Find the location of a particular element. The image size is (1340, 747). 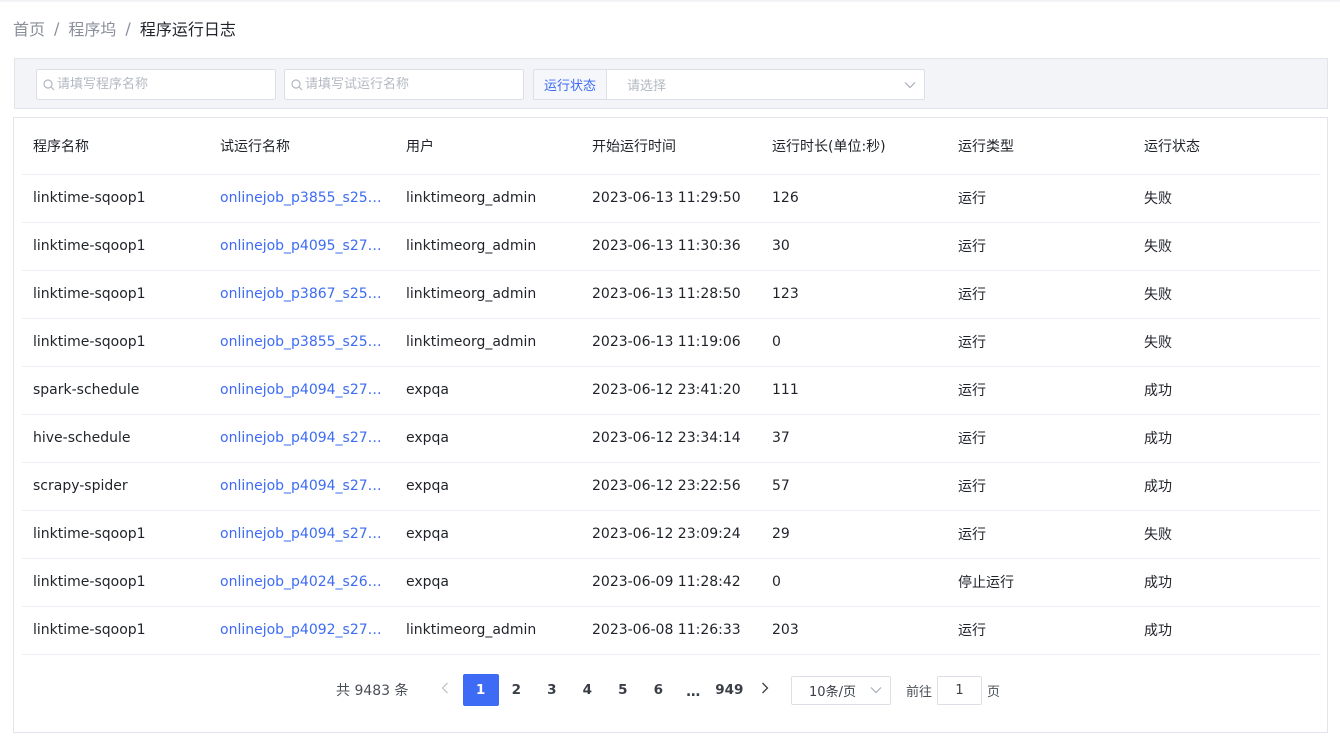

next-page-button is located at coordinates (765, 690).